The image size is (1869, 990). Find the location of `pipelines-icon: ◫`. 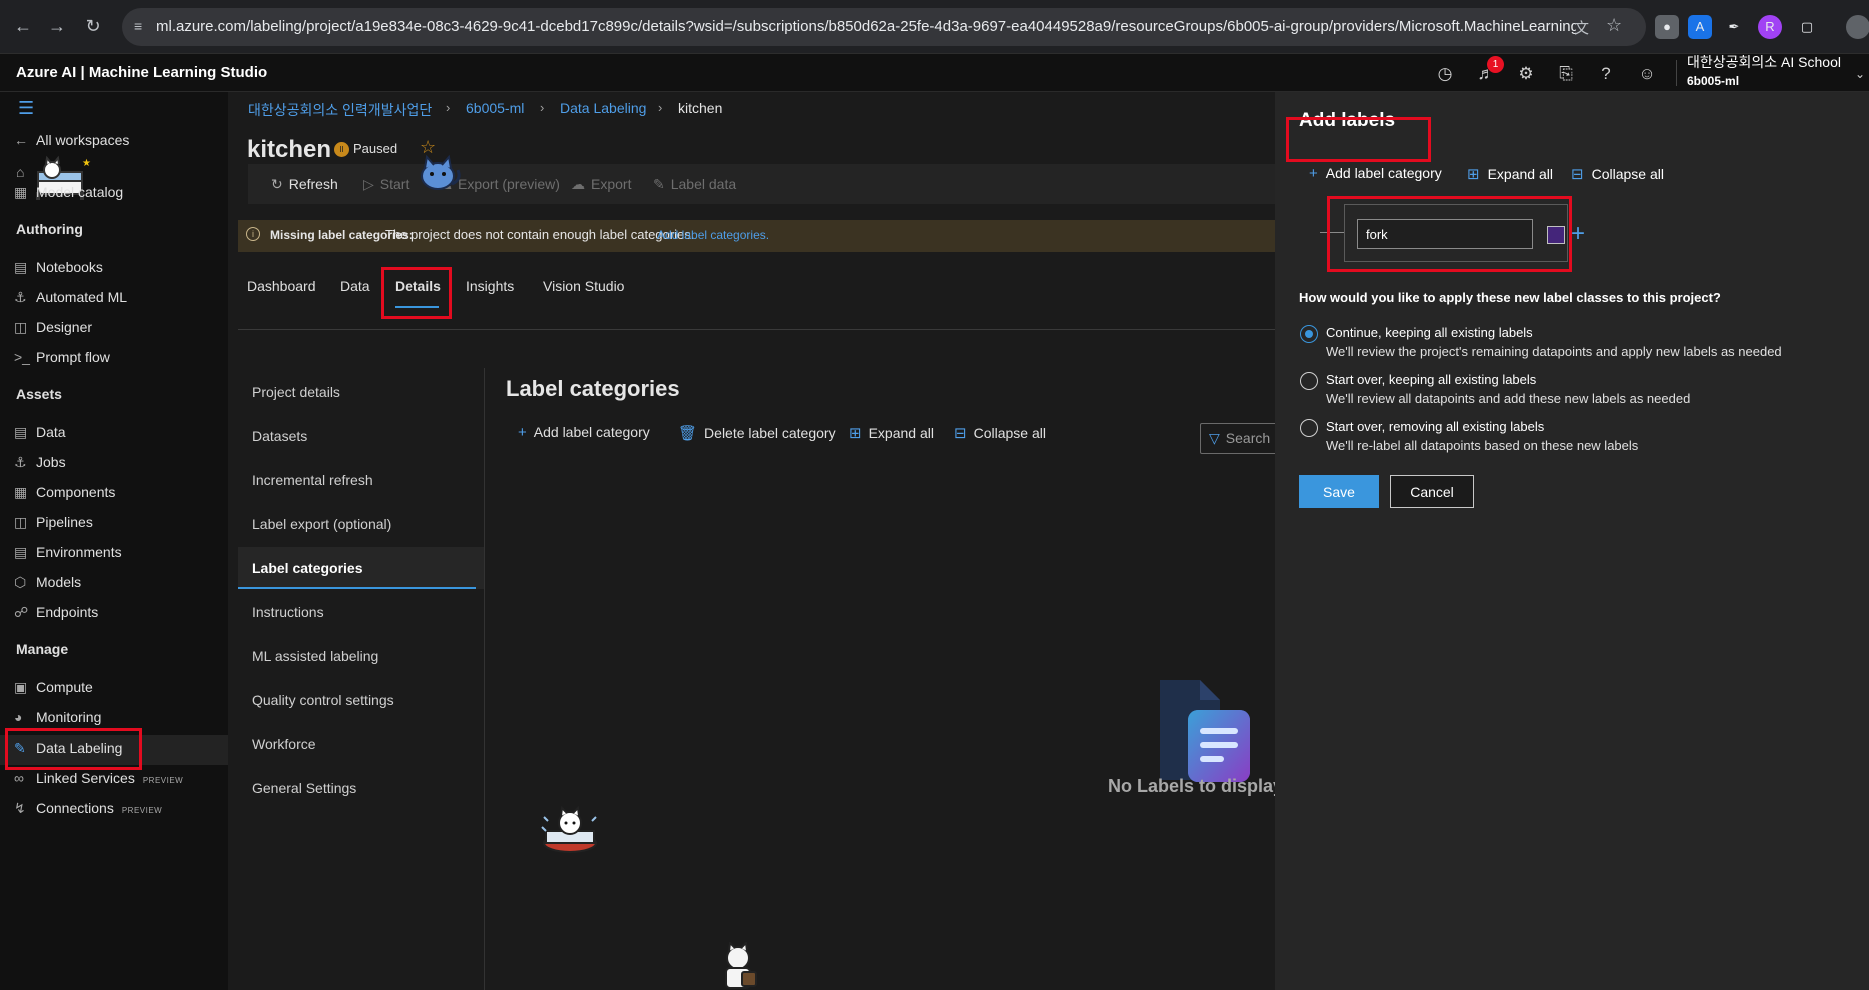

pipelines-icon: ◫ is located at coordinates (21, 522).